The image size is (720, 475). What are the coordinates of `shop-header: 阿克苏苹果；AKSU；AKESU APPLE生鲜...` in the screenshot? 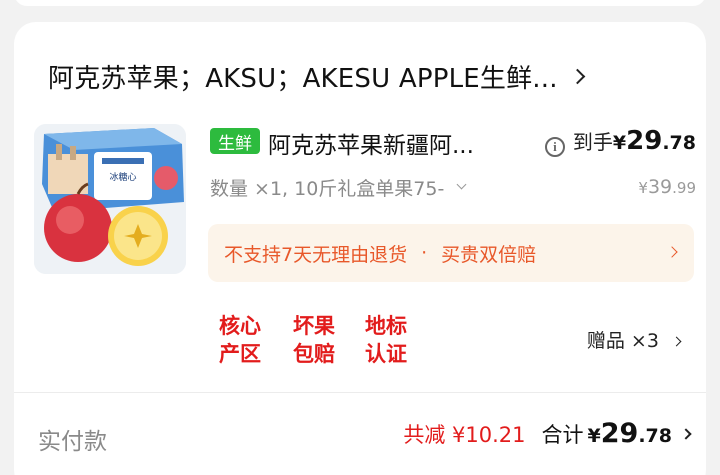 It's located at (316, 76).